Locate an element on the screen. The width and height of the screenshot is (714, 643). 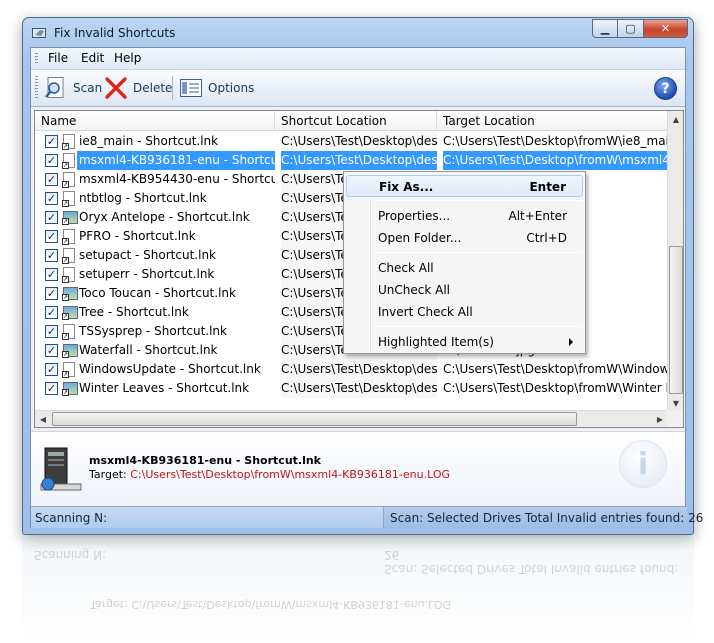
reflection-status-left: Scanning N: is located at coordinates (70, 555).